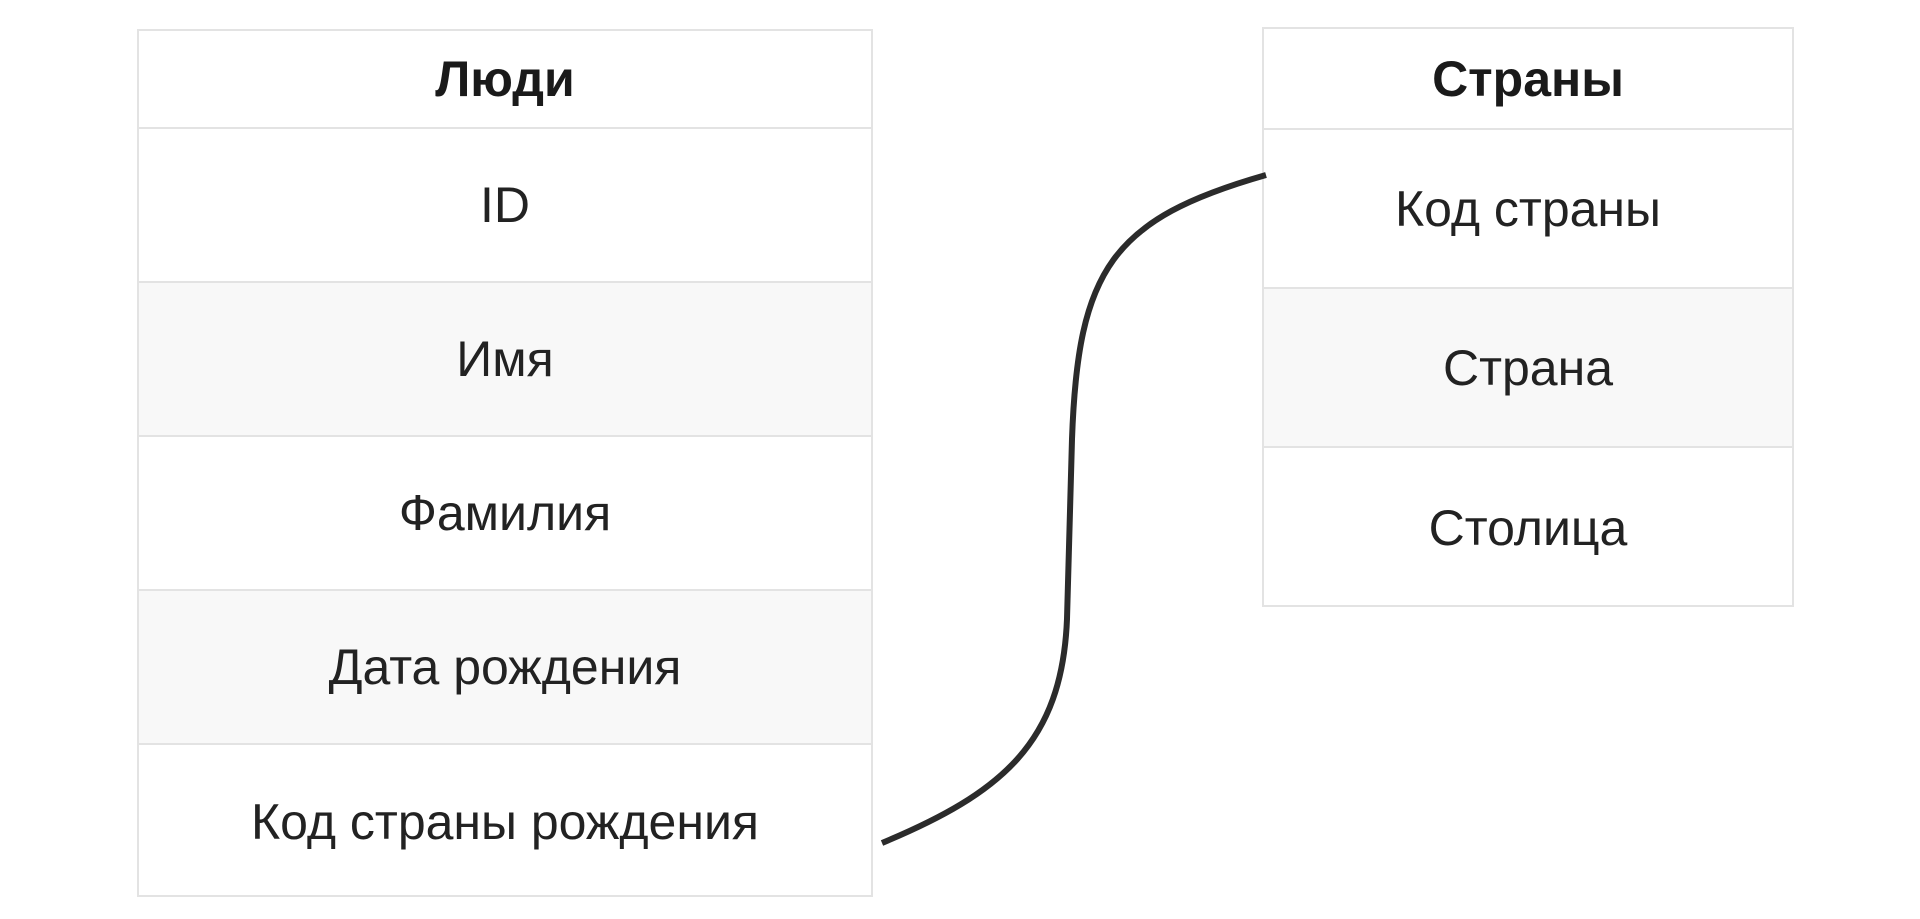  I want to click on people-field-birth-date: Дата рождения, so click(505, 668).